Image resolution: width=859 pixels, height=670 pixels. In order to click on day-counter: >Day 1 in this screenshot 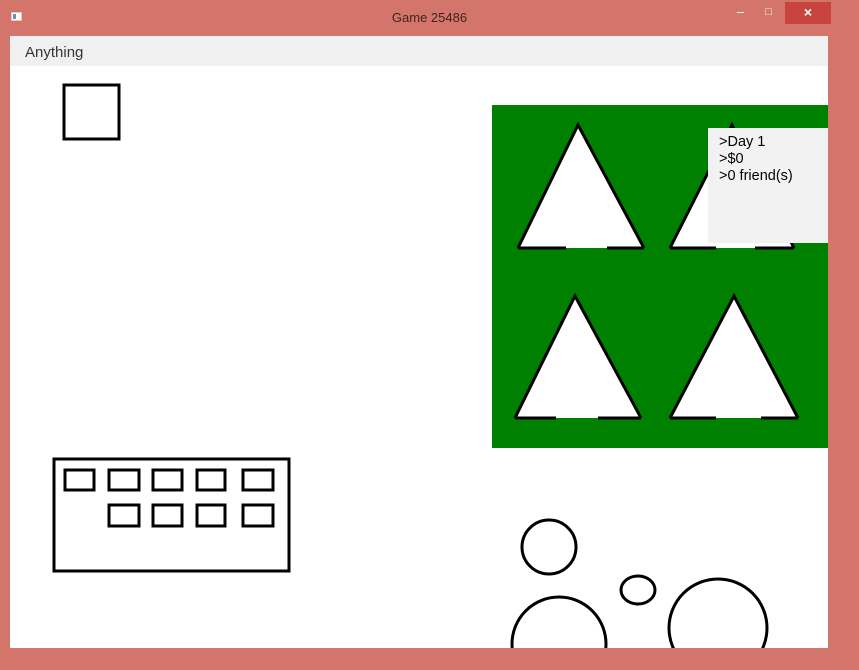, I will do `click(742, 142)`.